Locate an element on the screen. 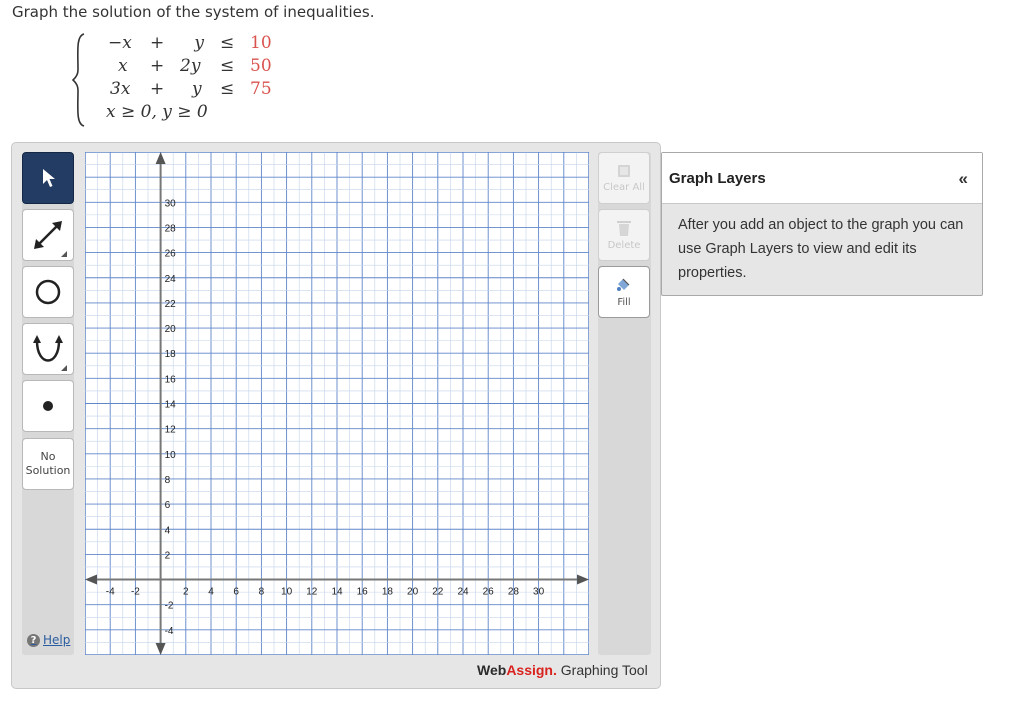 Image resolution: width=1024 pixels, height=703 pixels. y-tick-label: 28 is located at coordinates (171, 228).